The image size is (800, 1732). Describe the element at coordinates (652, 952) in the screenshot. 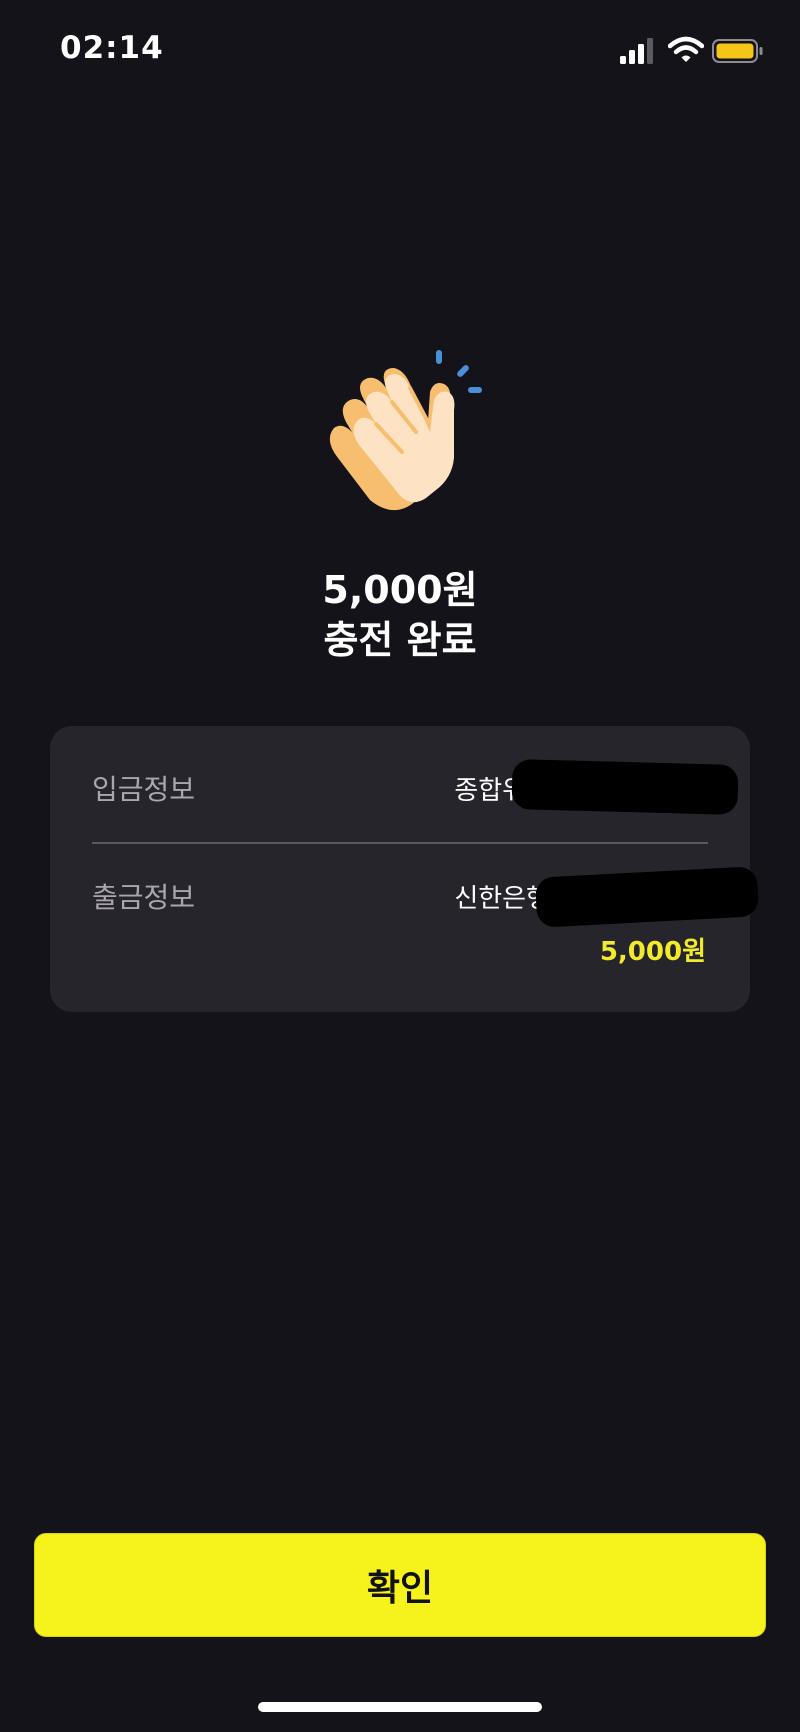

I see `withdraw-amount: 5,000원` at that location.